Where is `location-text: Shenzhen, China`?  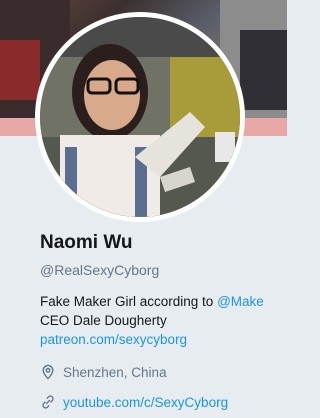
location-text: Shenzhen, China is located at coordinates (115, 372).